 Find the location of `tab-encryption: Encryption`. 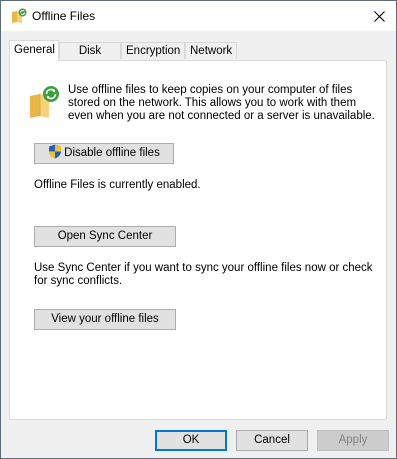

tab-encryption: Encryption is located at coordinates (153, 50).